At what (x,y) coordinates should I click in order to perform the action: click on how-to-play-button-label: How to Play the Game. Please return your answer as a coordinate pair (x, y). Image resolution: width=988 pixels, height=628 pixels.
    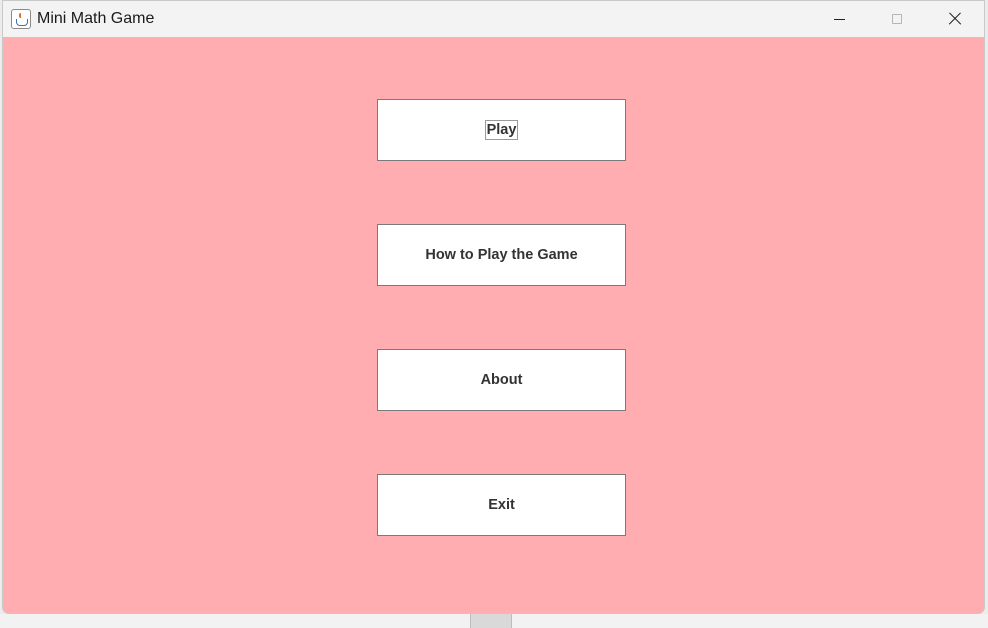
    Looking at the image, I should click on (501, 255).